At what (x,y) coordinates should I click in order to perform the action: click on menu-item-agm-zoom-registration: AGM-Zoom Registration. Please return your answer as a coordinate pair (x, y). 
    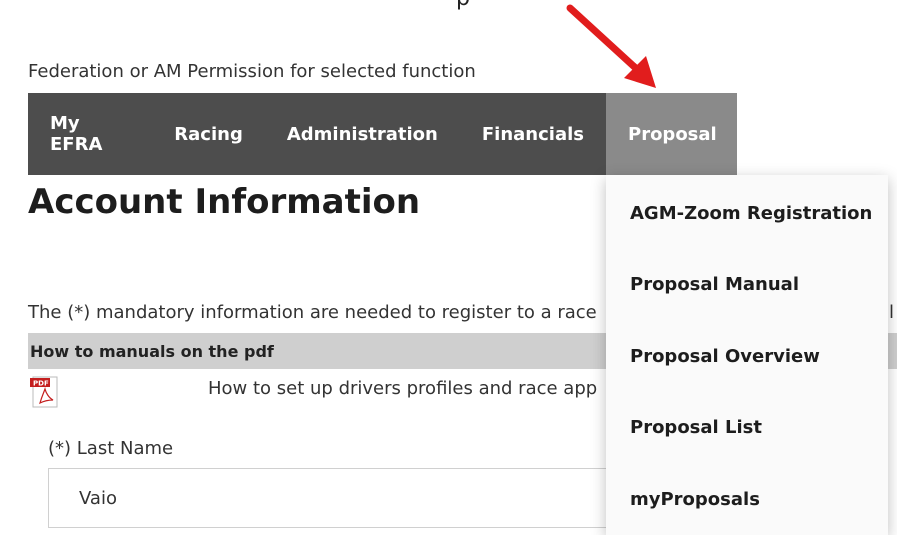
    Looking at the image, I should click on (751, 213).